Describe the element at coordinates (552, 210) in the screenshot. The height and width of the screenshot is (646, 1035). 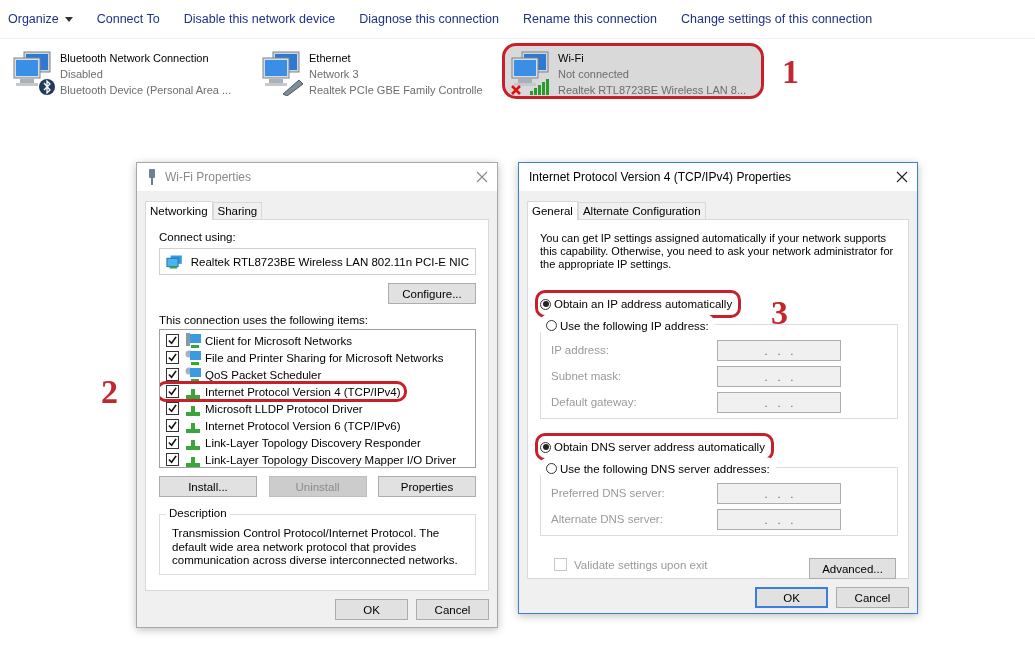
I see `tab: General` at that location.